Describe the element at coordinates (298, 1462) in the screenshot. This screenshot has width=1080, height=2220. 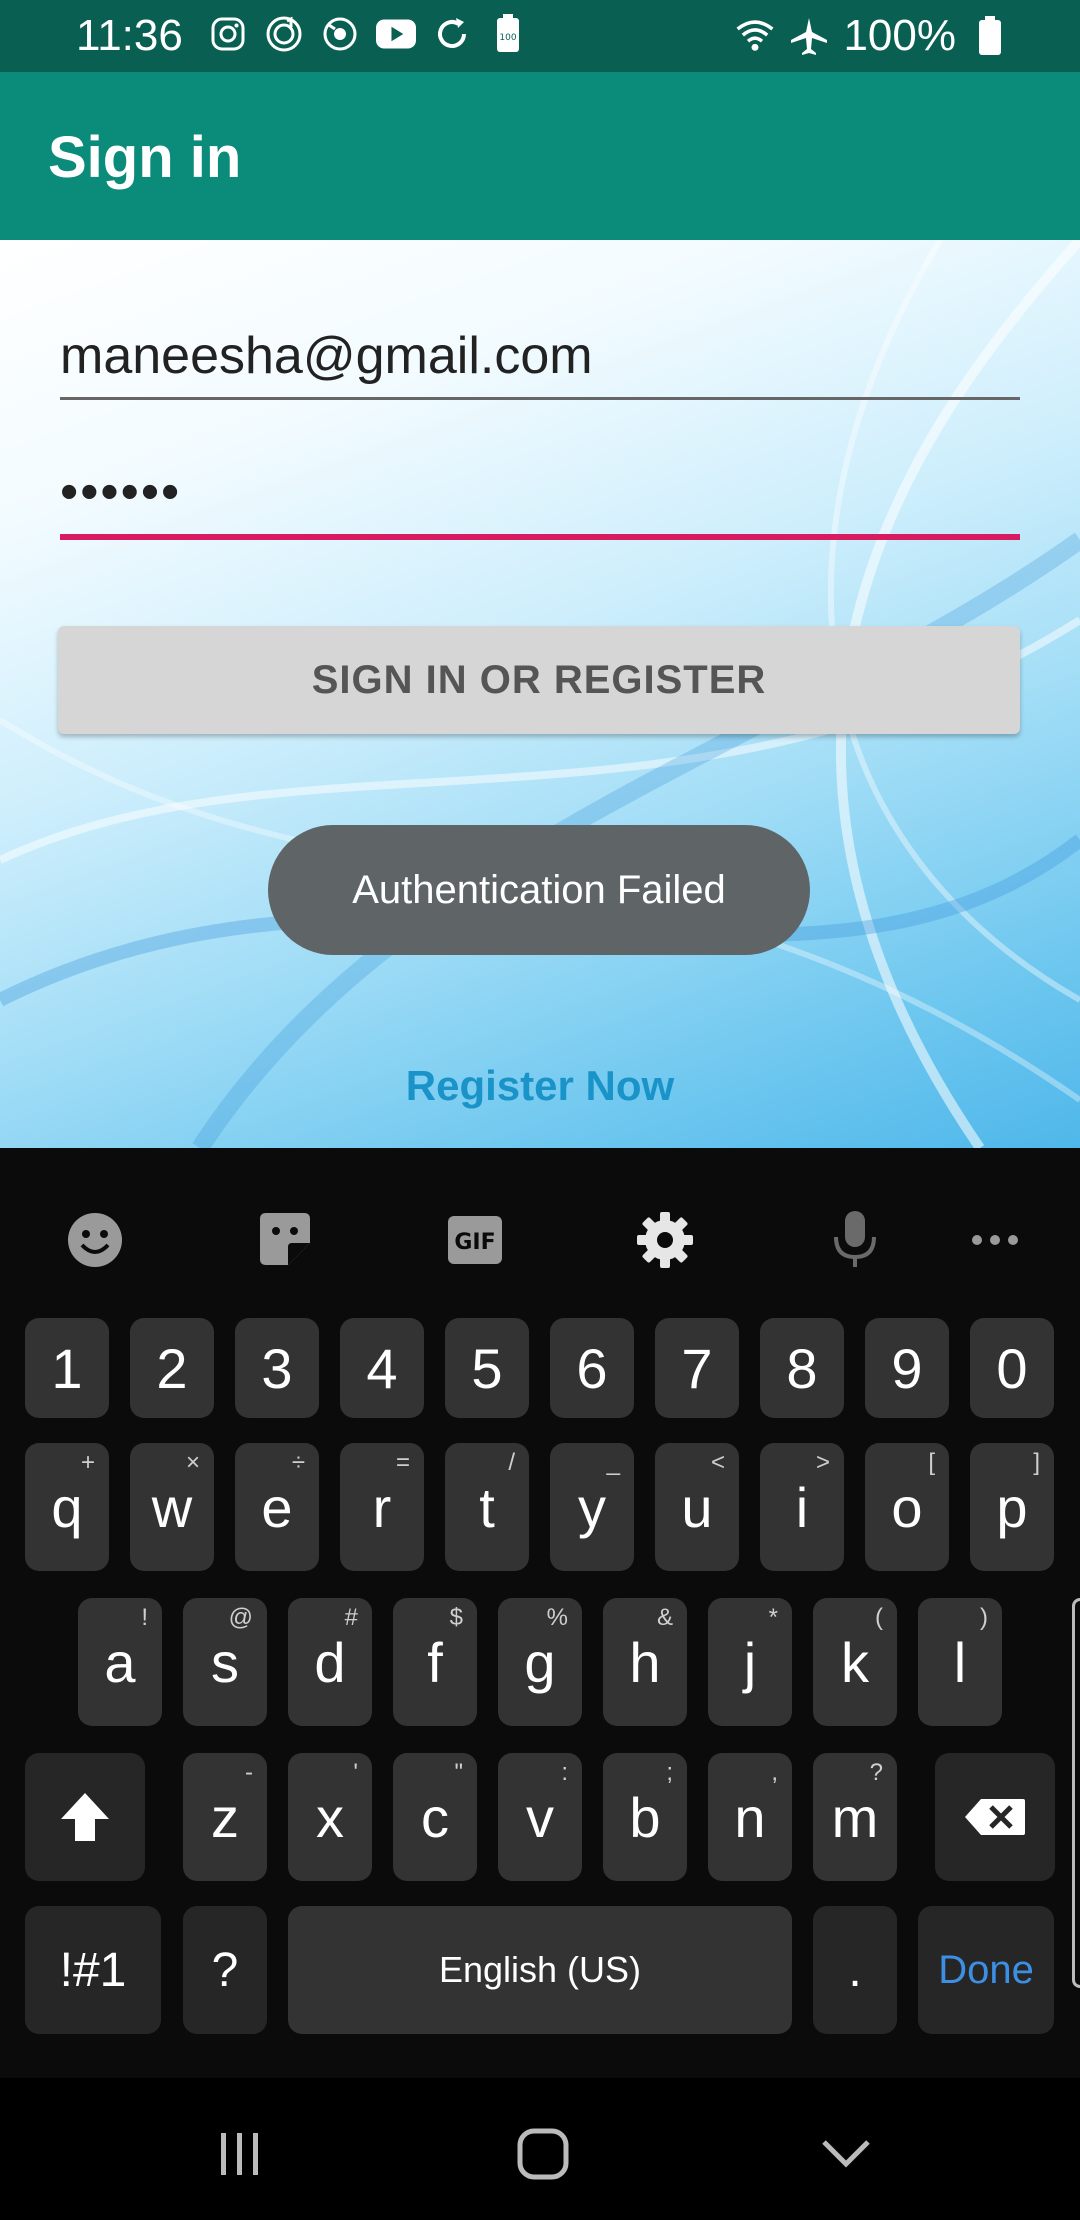
I see `key-alt-label: ÷` at that location.